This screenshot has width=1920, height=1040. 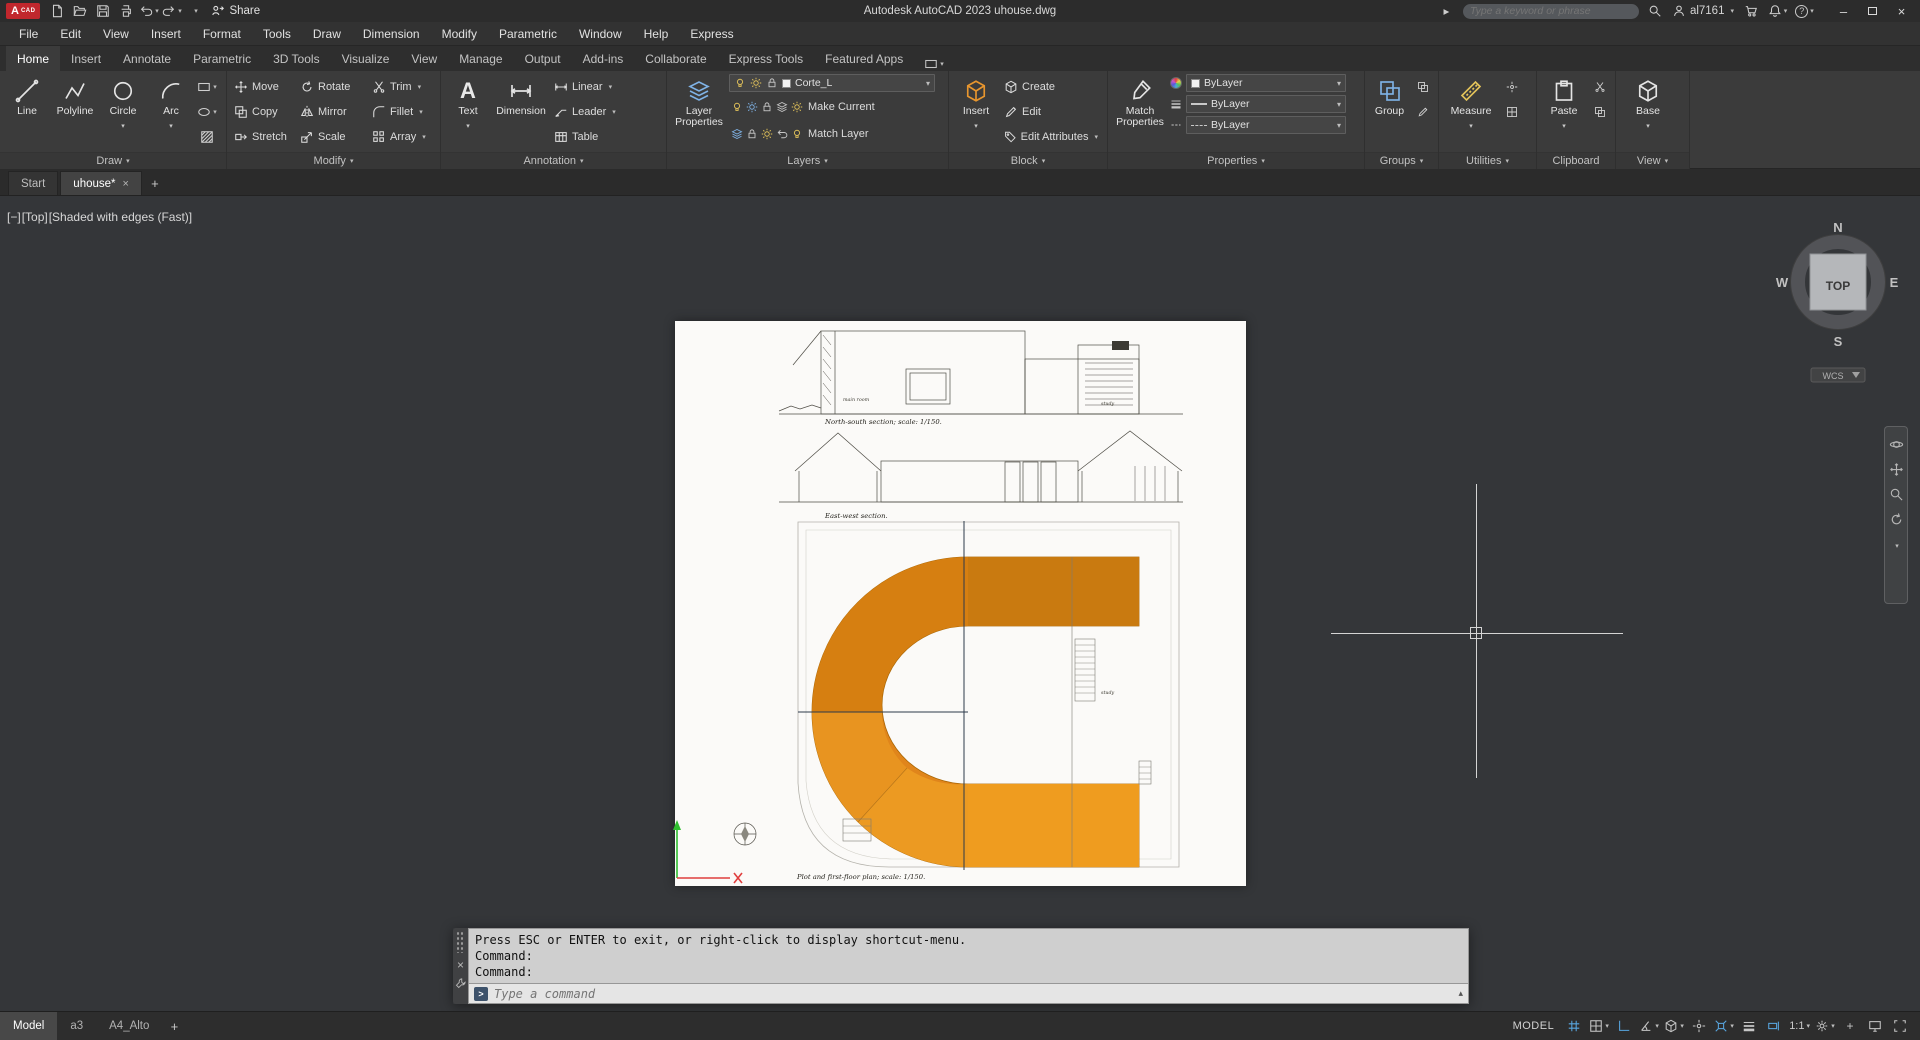 I want to click on menu-help: Help, so click(x=656, y=34).